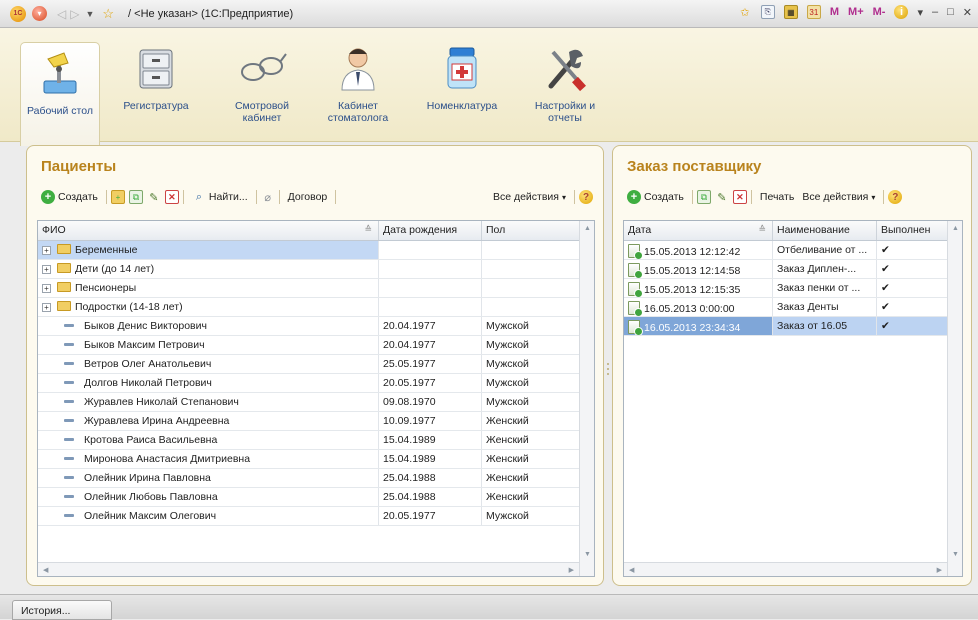 The height and width of the screenshot is (620, 978). I want to click on maximize-icon: □, so click(950, 12).